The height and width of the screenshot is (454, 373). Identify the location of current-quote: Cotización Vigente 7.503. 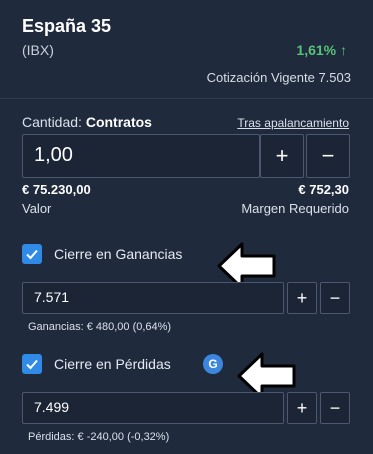
(279, 77).